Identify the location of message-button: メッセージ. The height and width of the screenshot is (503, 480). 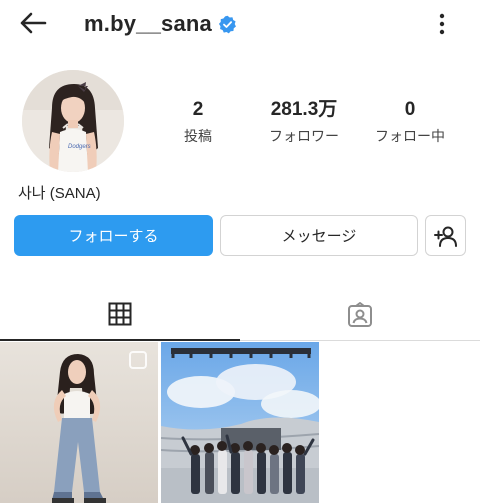
(319, 235).